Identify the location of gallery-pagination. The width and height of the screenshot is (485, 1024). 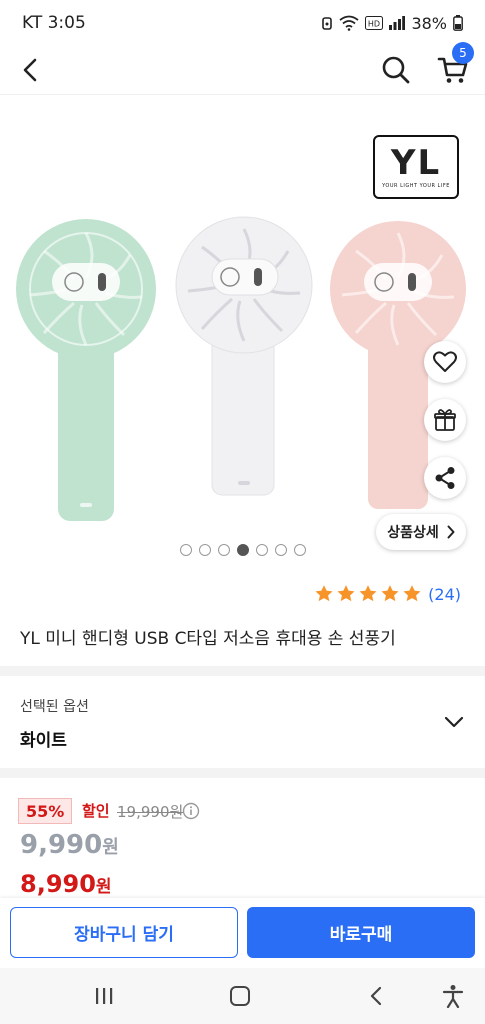
(243, 550).